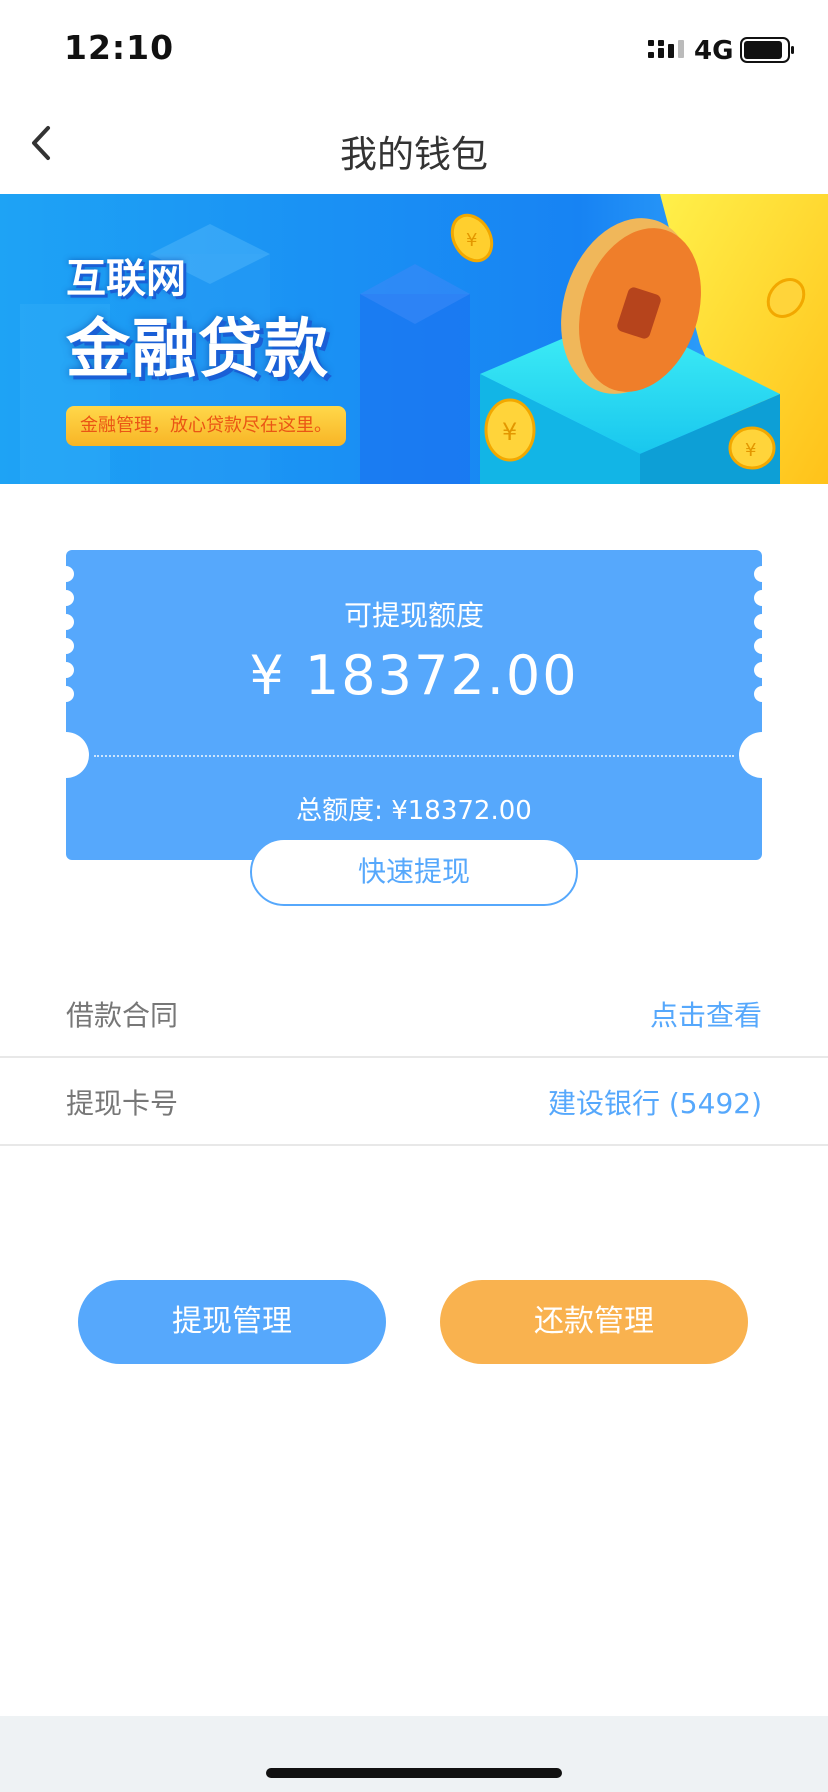 Image resolution: width=828 pixels, height=1792 pixels. What do you see at coordinates (232, 1322) in the screenshot?
I see `withdraw-management-button: 提现管理` at bounding box center [232, 1322].